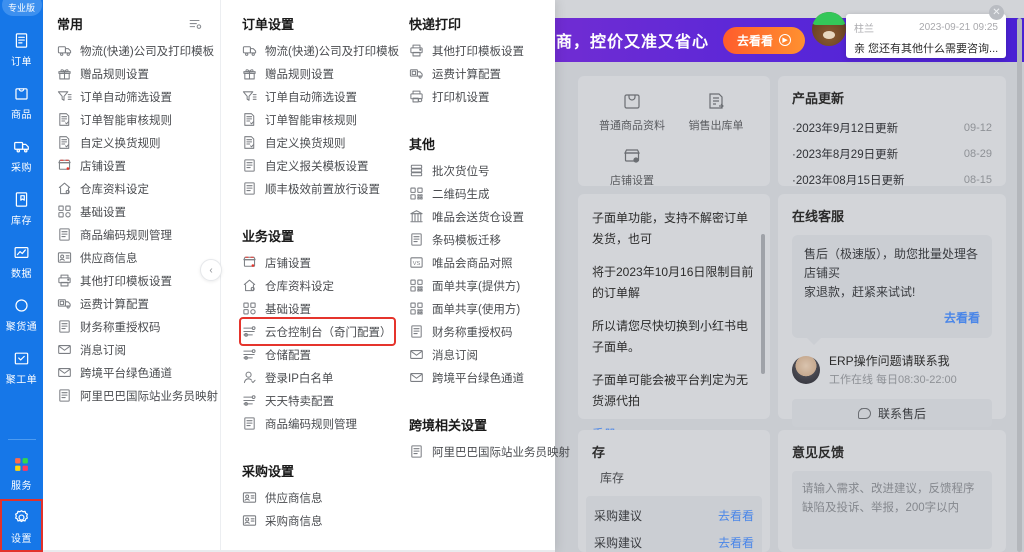 The height and width of the screenshot is (552, 1024). What do you see at coordinates (21, 358) in the screenshot?
I see `ticket-icon` at bounding box center [21, 358].